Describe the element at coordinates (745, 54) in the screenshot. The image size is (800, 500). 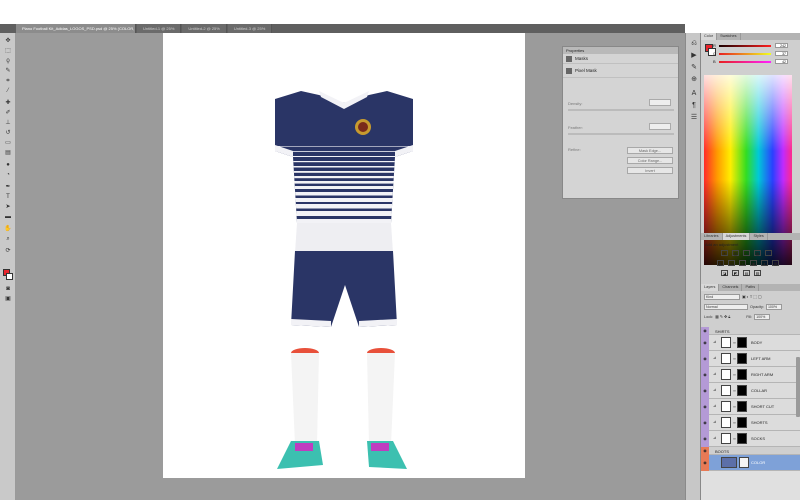
I see `green-track` at that location.